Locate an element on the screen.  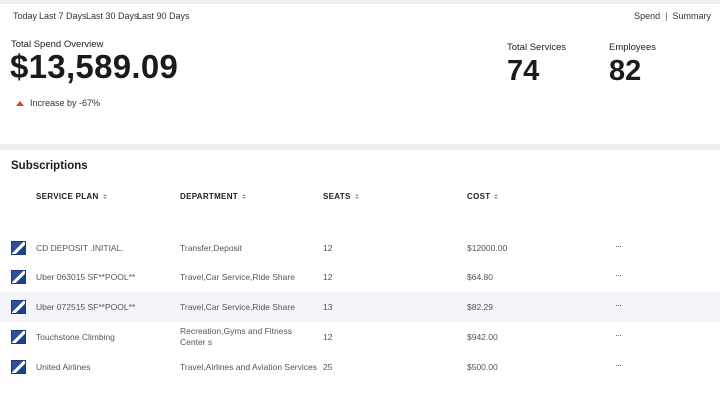
column-header-cost: COST is located at coordinates (483, 196).